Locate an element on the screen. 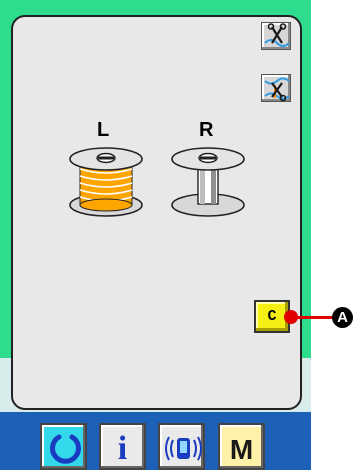 The image size is (353, 472). ready-tab is located at coordinates (63, 446).